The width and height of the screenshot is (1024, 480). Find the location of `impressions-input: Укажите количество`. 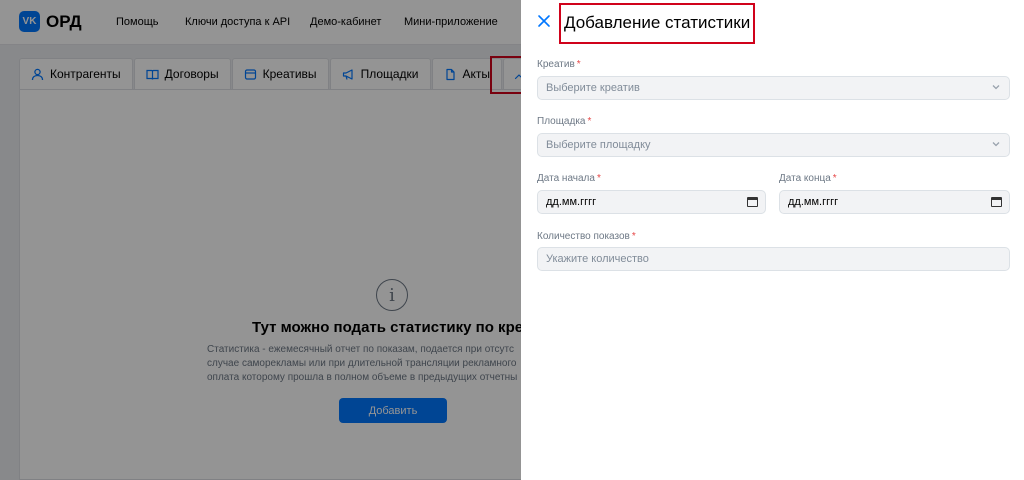

impressions-input: Укажите количество is located at coordinates (773, 259).